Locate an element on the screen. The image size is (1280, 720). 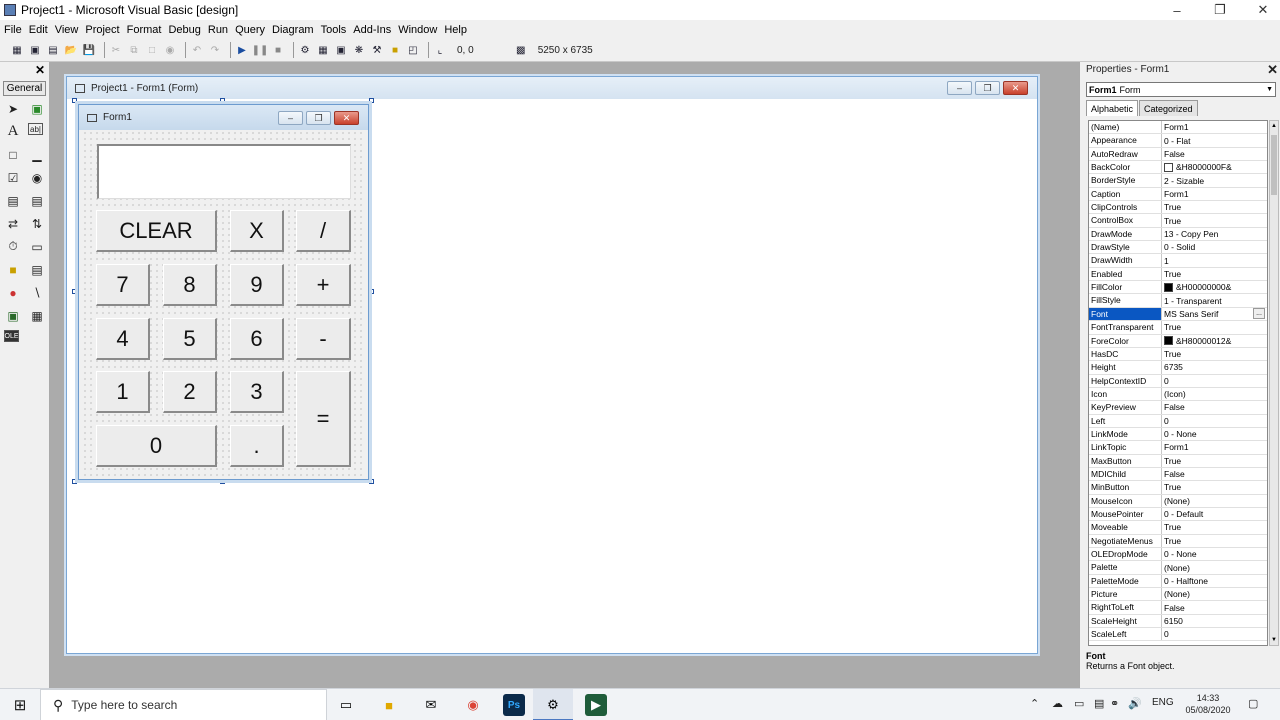
menu-view: View is located at coordinates (67, 30).